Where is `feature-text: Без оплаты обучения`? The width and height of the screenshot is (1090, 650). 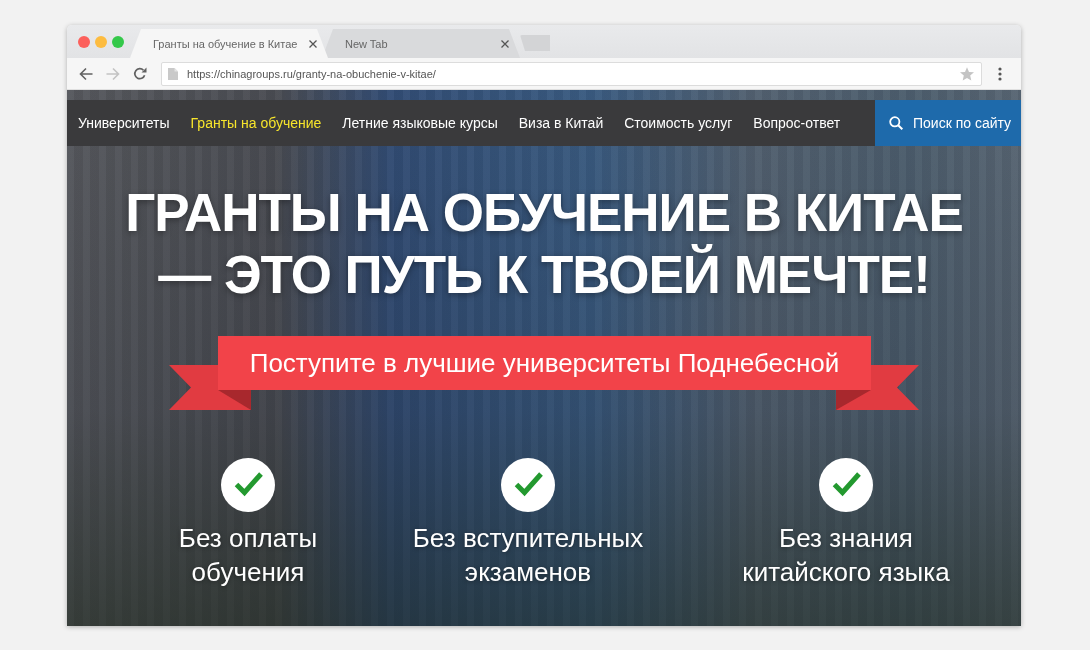 feature-text: Без оплаты обучения is located at coordinates (248, 555).